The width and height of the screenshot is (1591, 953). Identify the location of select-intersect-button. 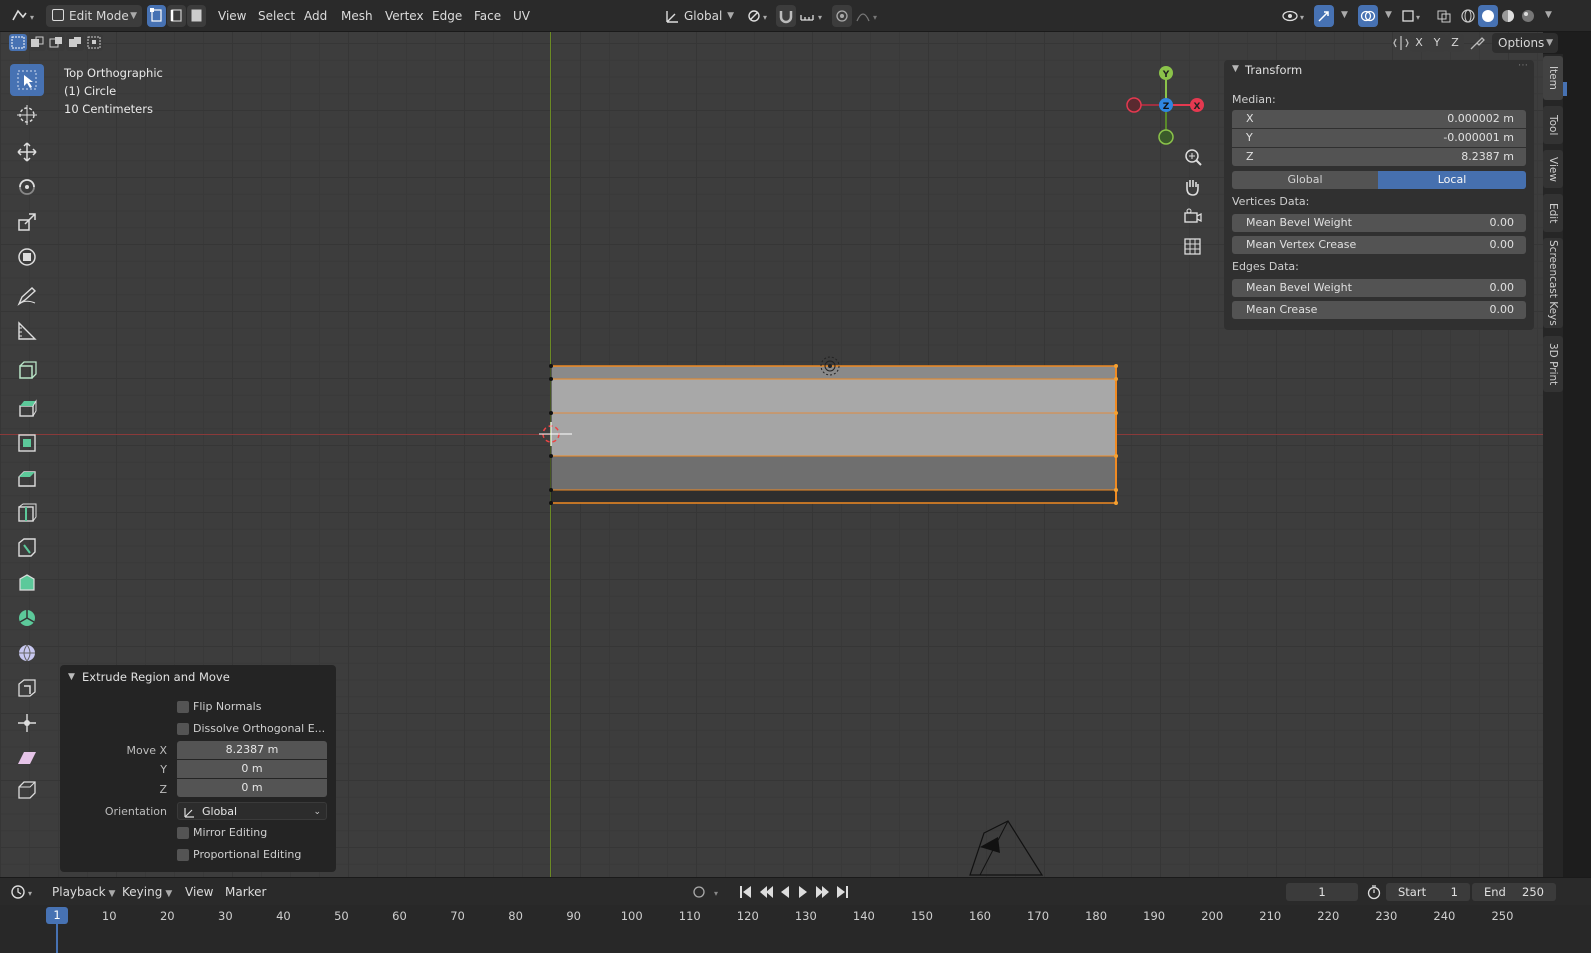
(94, 42).